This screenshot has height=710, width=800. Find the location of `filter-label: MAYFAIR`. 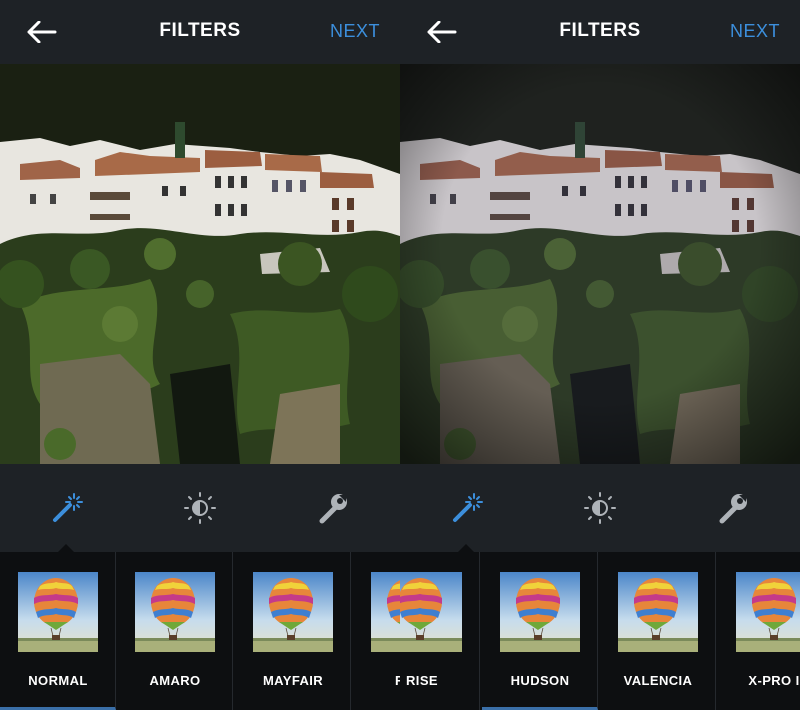

filter-label: MAYFAIR is located at coordinates (293, 680).